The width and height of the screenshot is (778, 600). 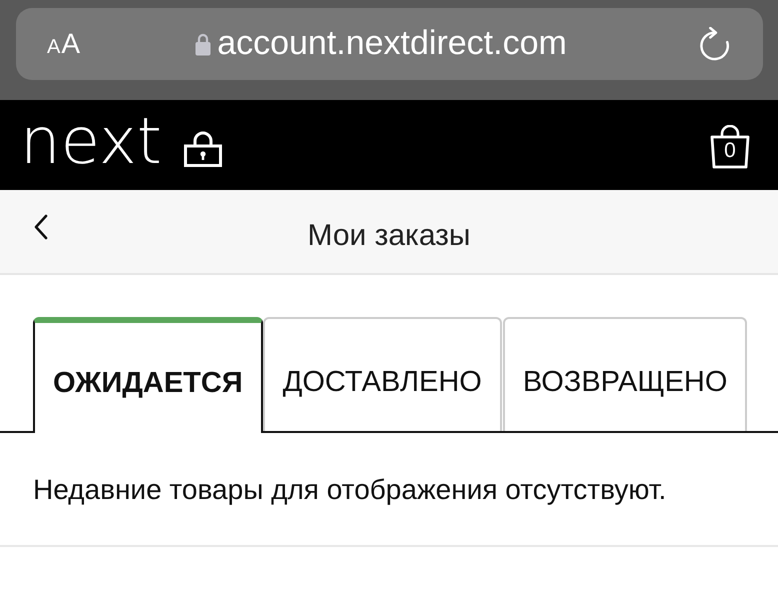 What do you see at coordinates (382, 374) in the screenshot?
I see `order-status-tab: ДОСТАВЛЕНО` at bounding box center [382, 374].